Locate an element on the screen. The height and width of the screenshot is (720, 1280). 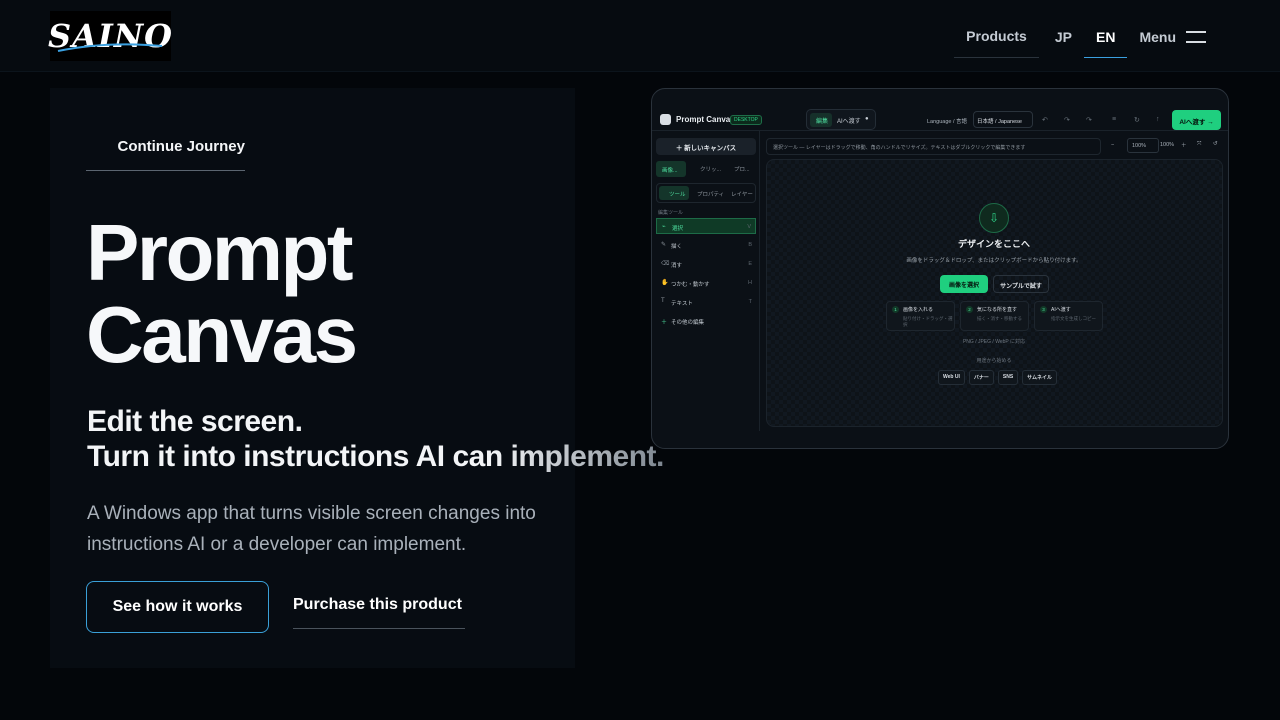
mock-export-icon: ↑ is located at coordinates (1158, 119).